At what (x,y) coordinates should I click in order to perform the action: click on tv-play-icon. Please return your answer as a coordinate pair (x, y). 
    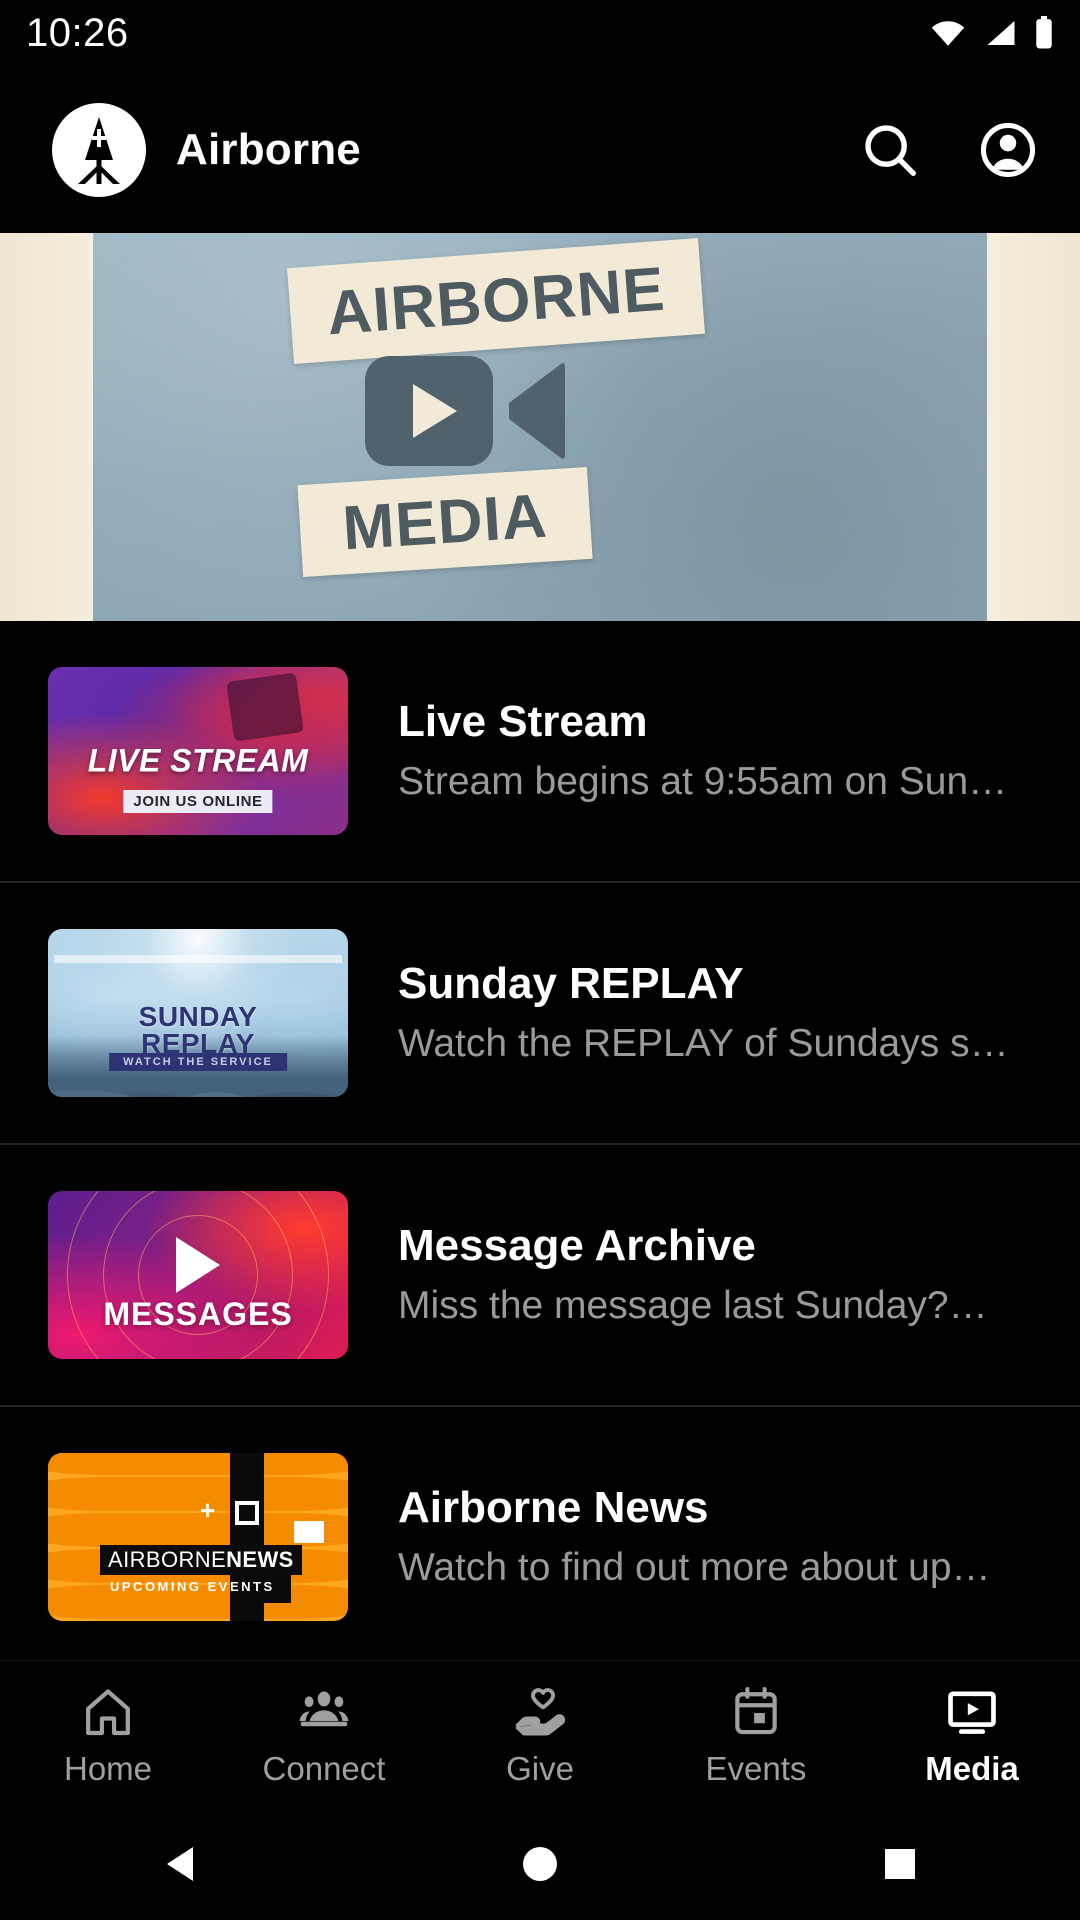
    Looking at the image, I should click on (972, 1712).